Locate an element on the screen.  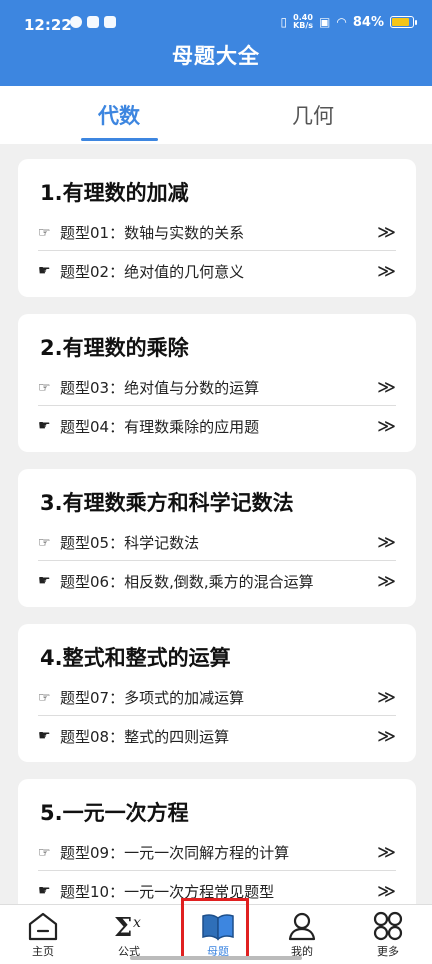
page-title: 母题大全 is located at coordinates (216, 56).